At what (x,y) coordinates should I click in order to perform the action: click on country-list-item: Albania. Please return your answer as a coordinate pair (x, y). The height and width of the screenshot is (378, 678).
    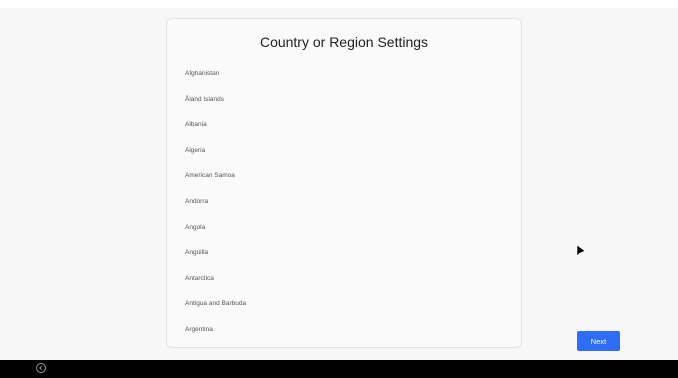
    Looking at the image, I should click on (348, 125).